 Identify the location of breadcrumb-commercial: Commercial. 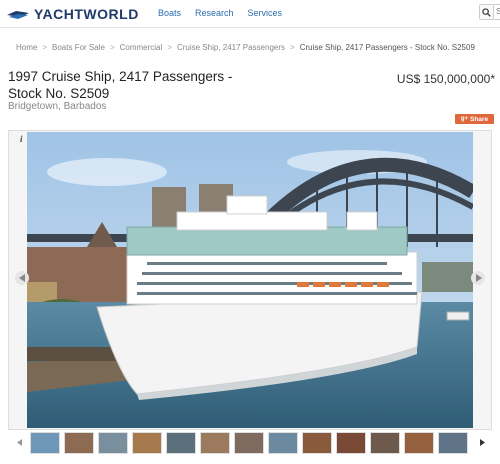
(141, 47).